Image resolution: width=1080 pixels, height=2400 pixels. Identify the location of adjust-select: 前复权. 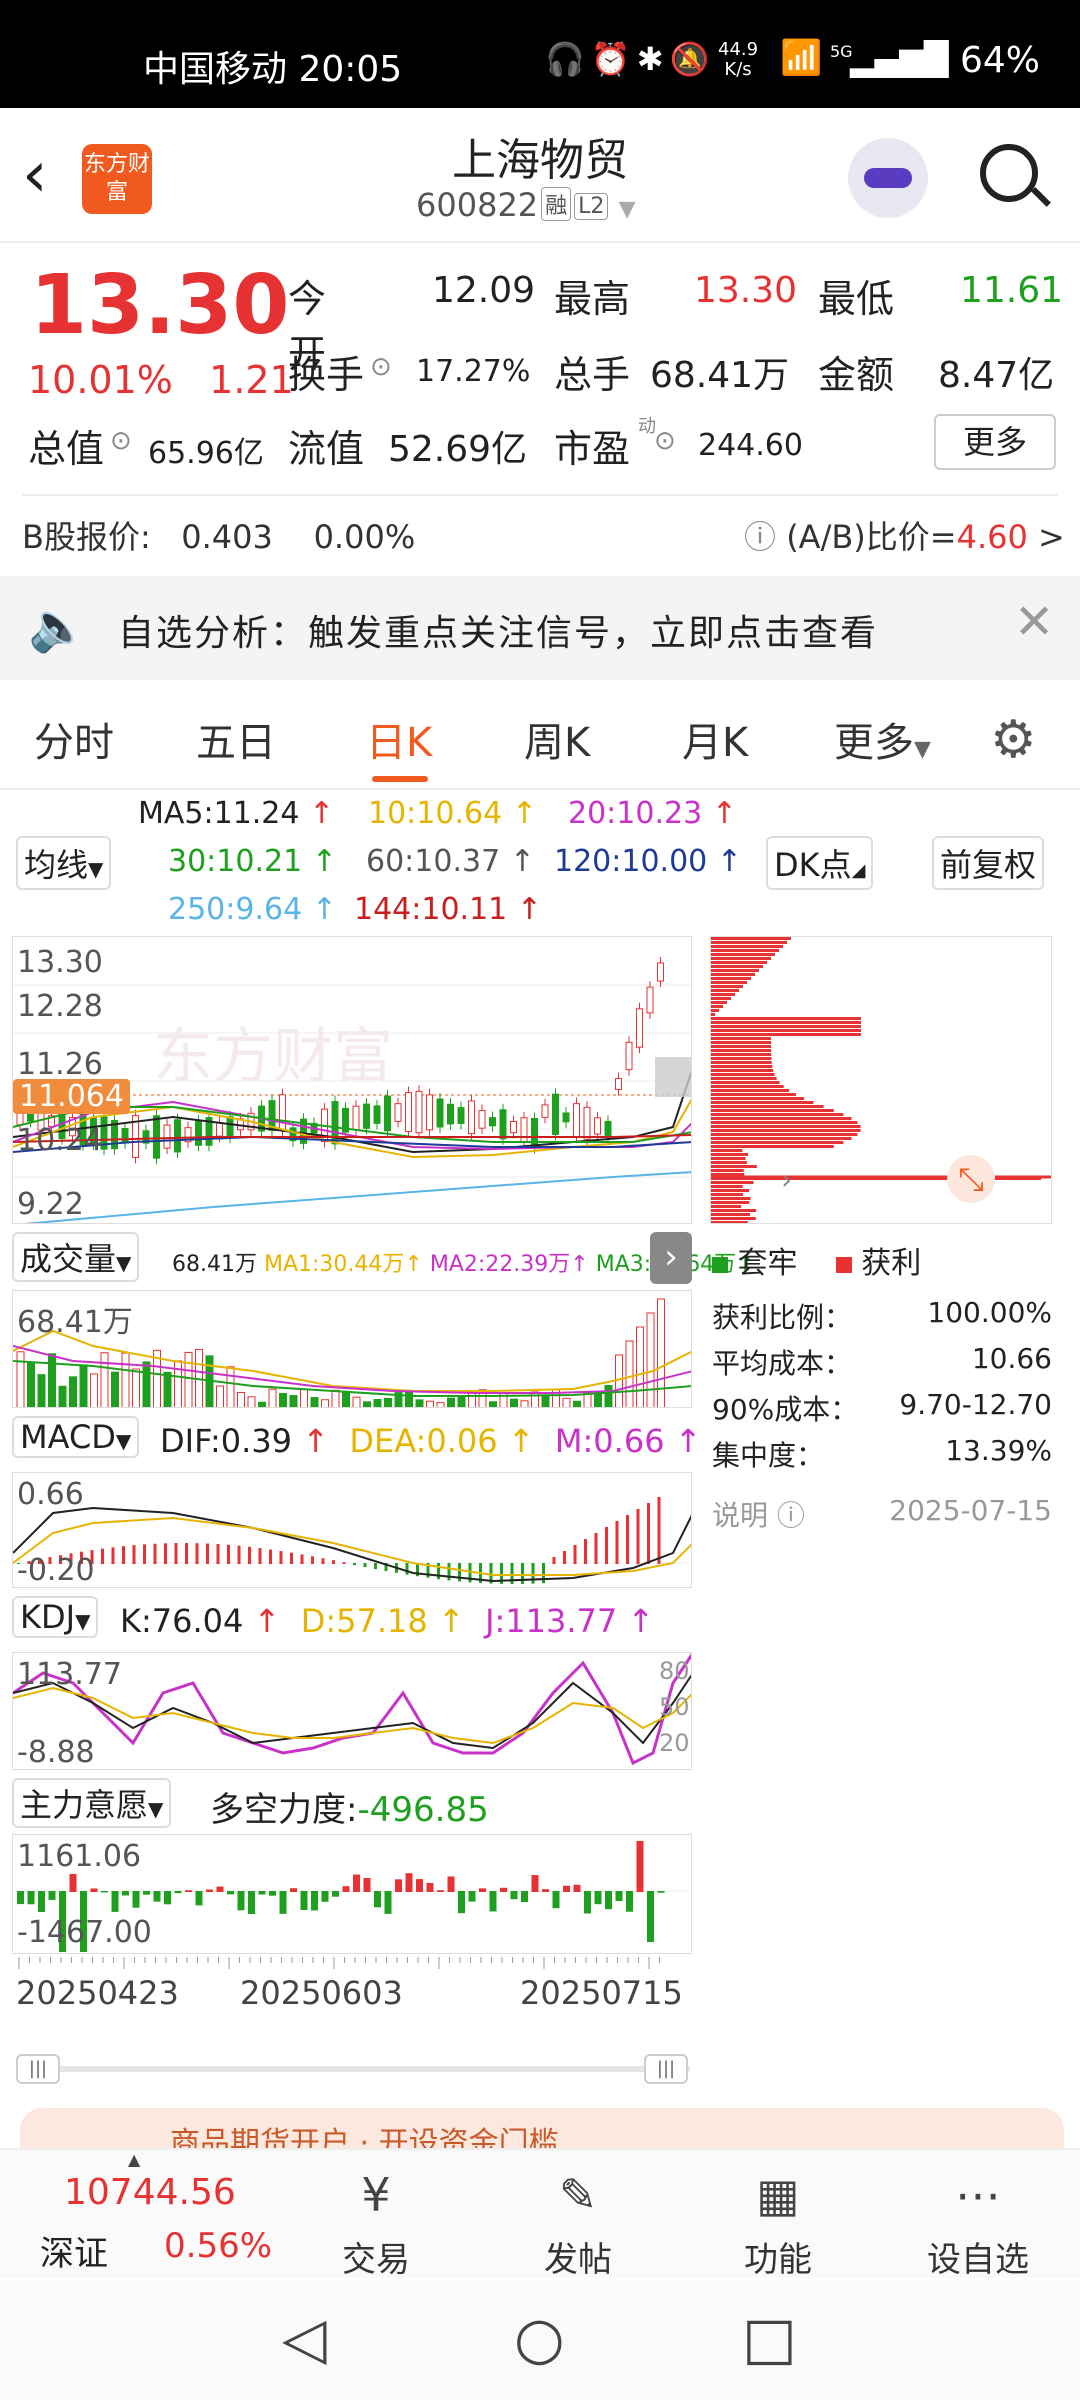
(988, 863).